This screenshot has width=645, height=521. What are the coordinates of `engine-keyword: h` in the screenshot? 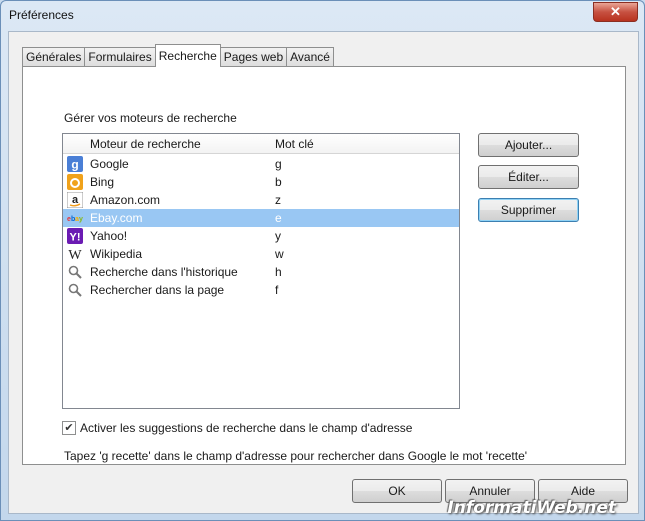 It's located at (278, 272).